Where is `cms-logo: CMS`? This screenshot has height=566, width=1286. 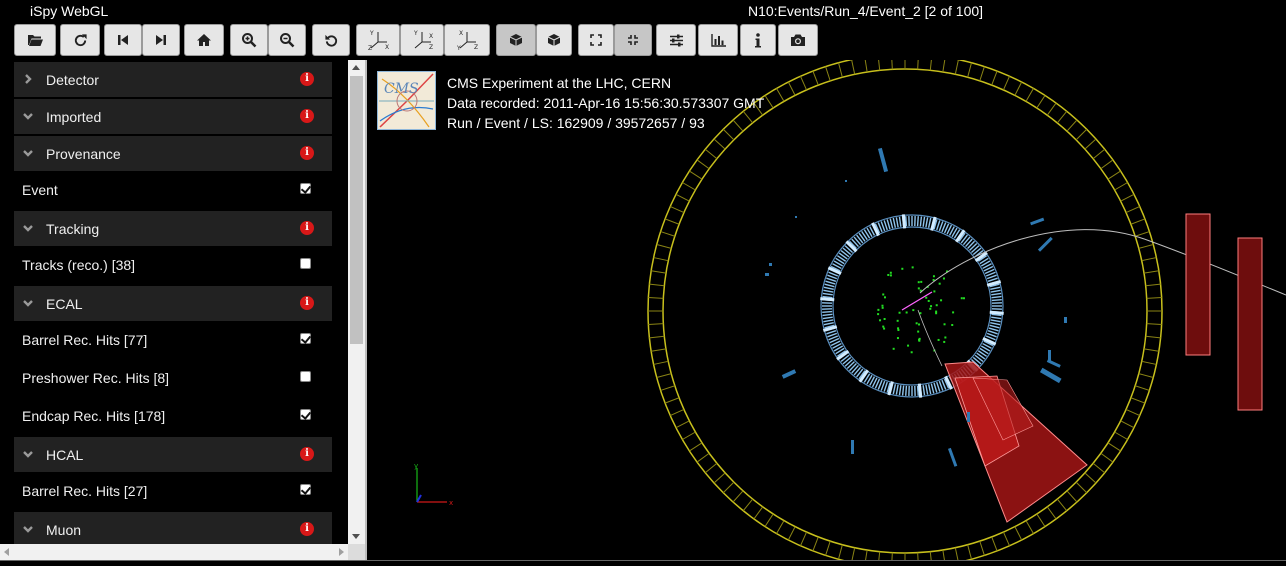 cms-logo: CMS is located at coordinates (406, 100).